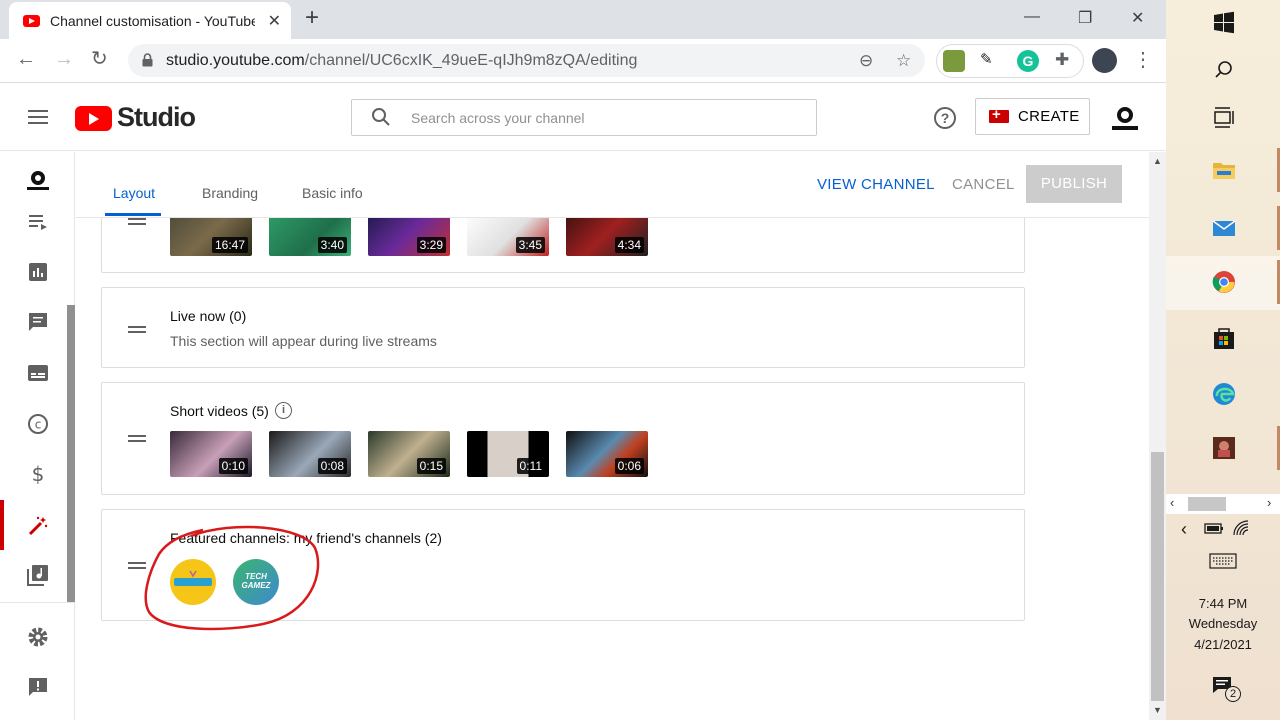 The width and height of the screenshot is (1280, 720). What do you see at coordinates (310, 454) in the screenshot?
I see `short-thumbnail: 0:08` at bounding box center [310, 454].